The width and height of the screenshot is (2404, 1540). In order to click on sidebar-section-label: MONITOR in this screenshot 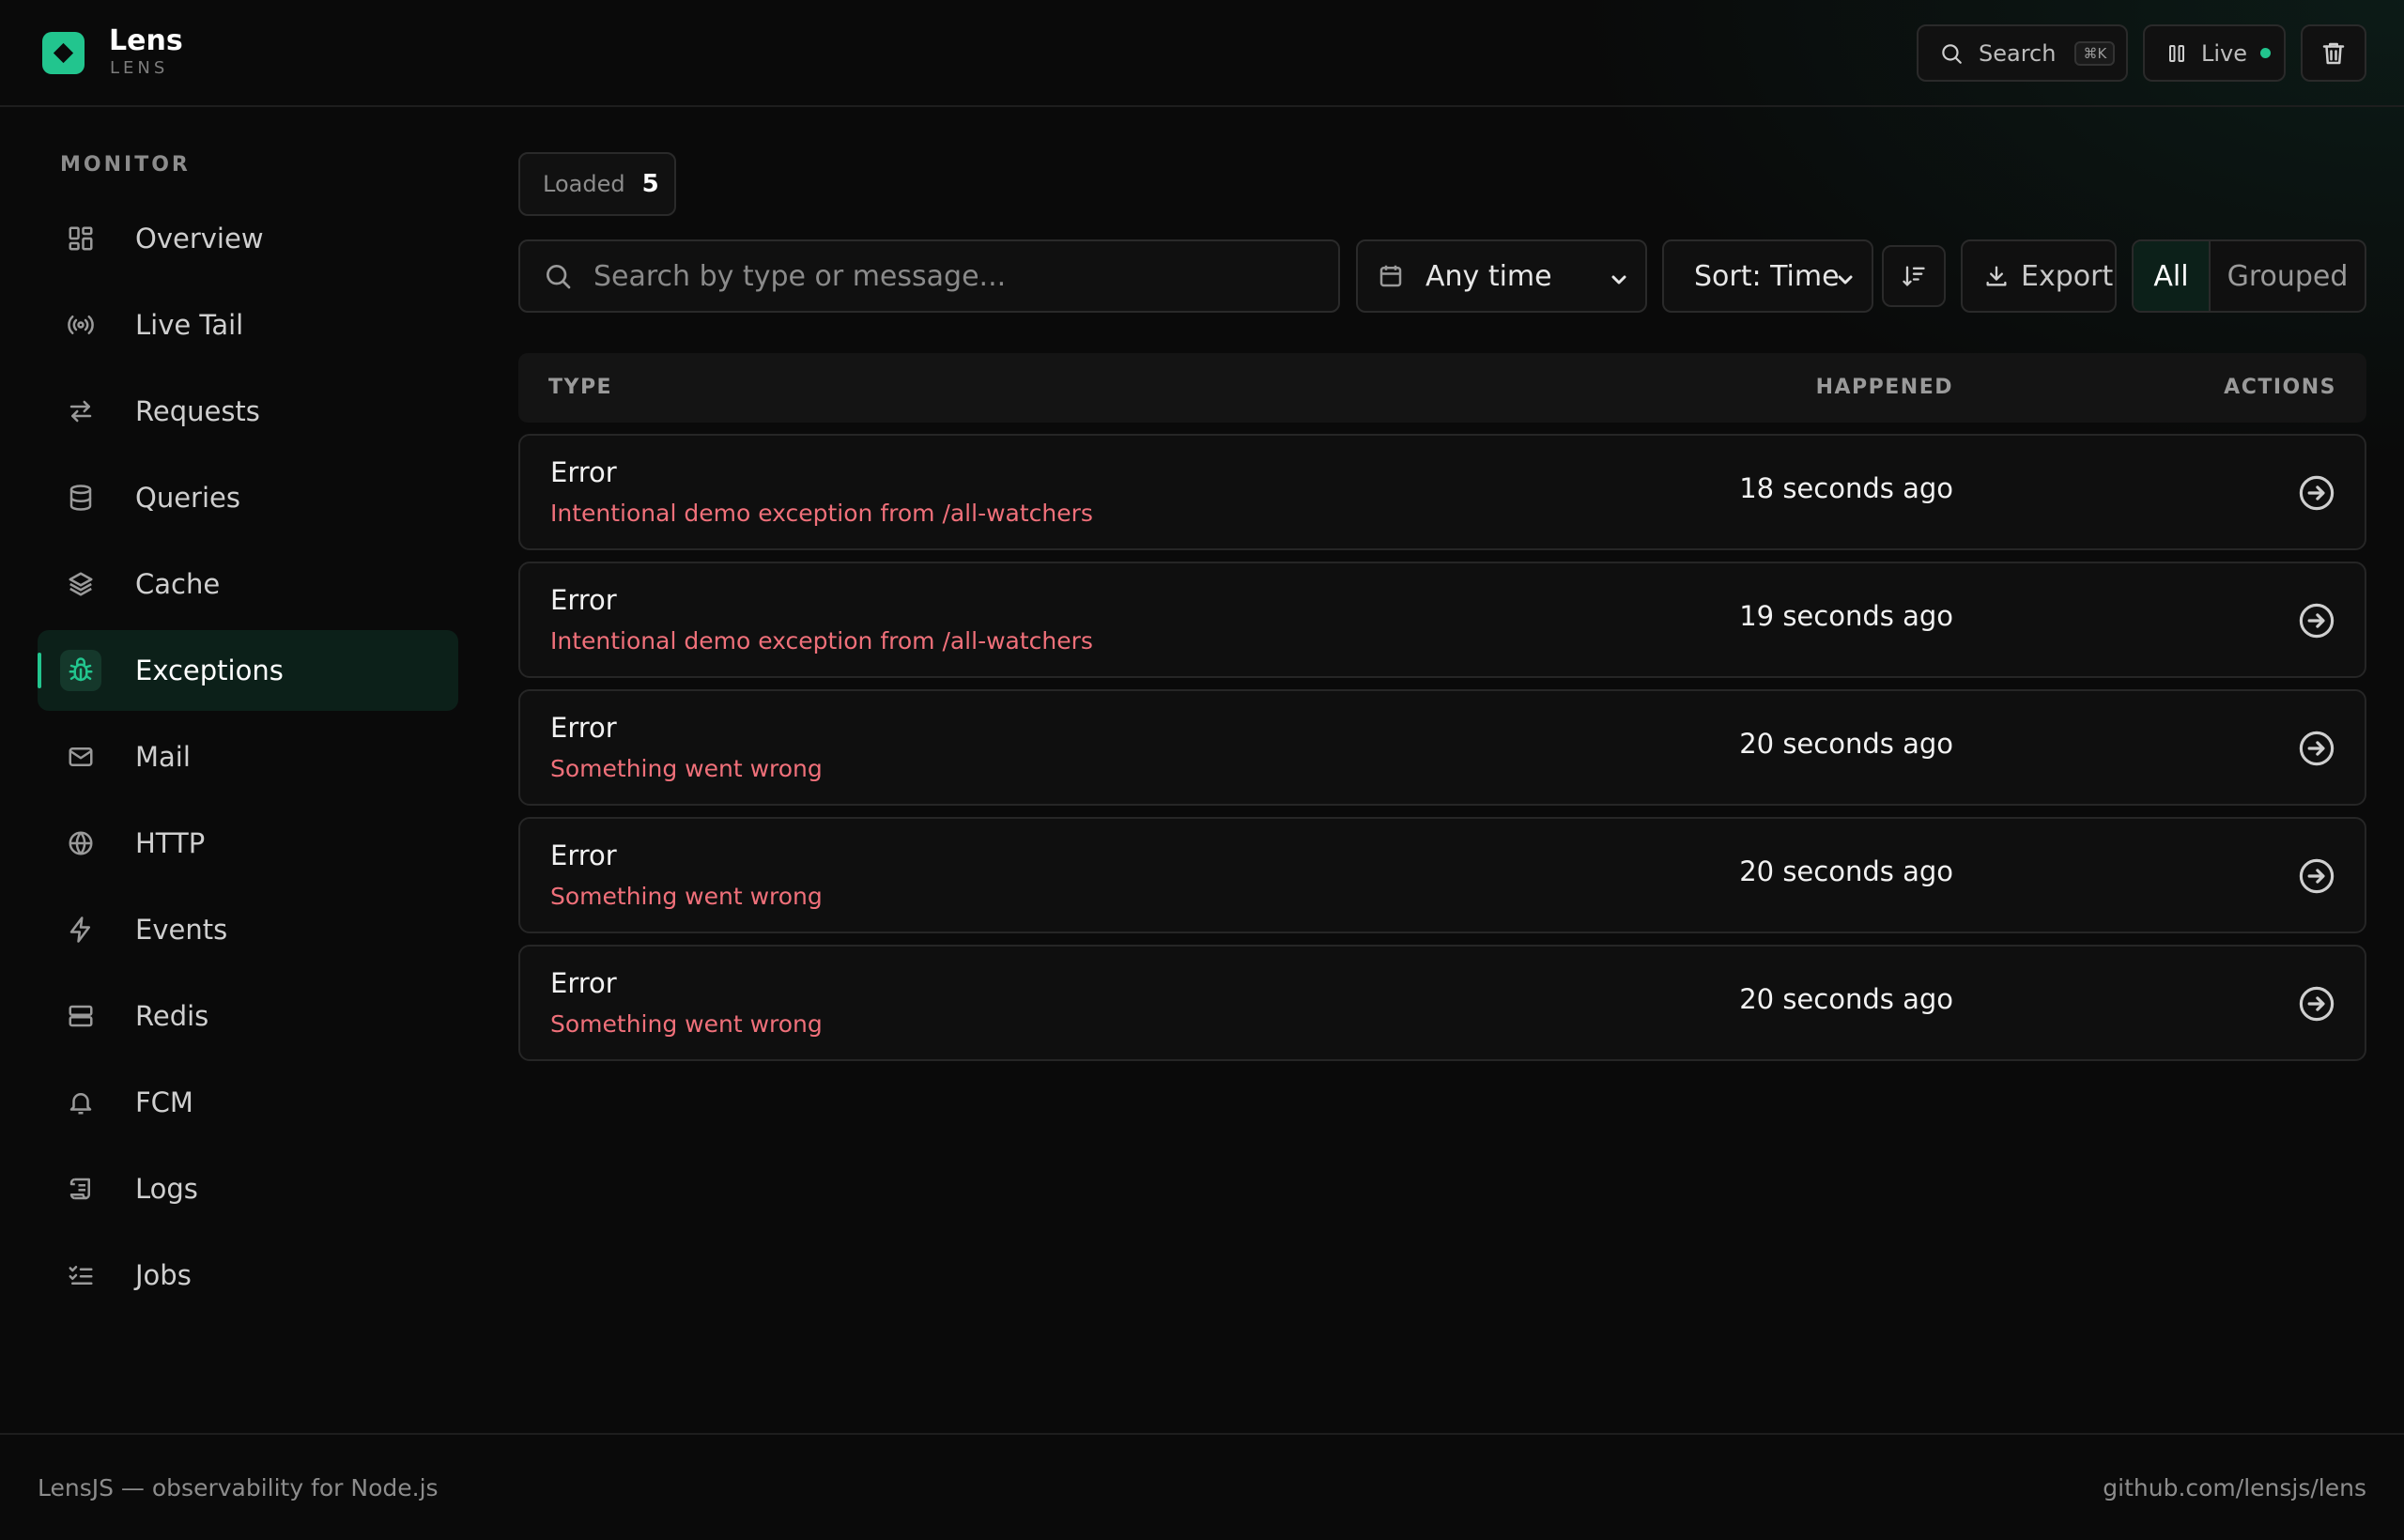, I will do `click(125, 165)`.